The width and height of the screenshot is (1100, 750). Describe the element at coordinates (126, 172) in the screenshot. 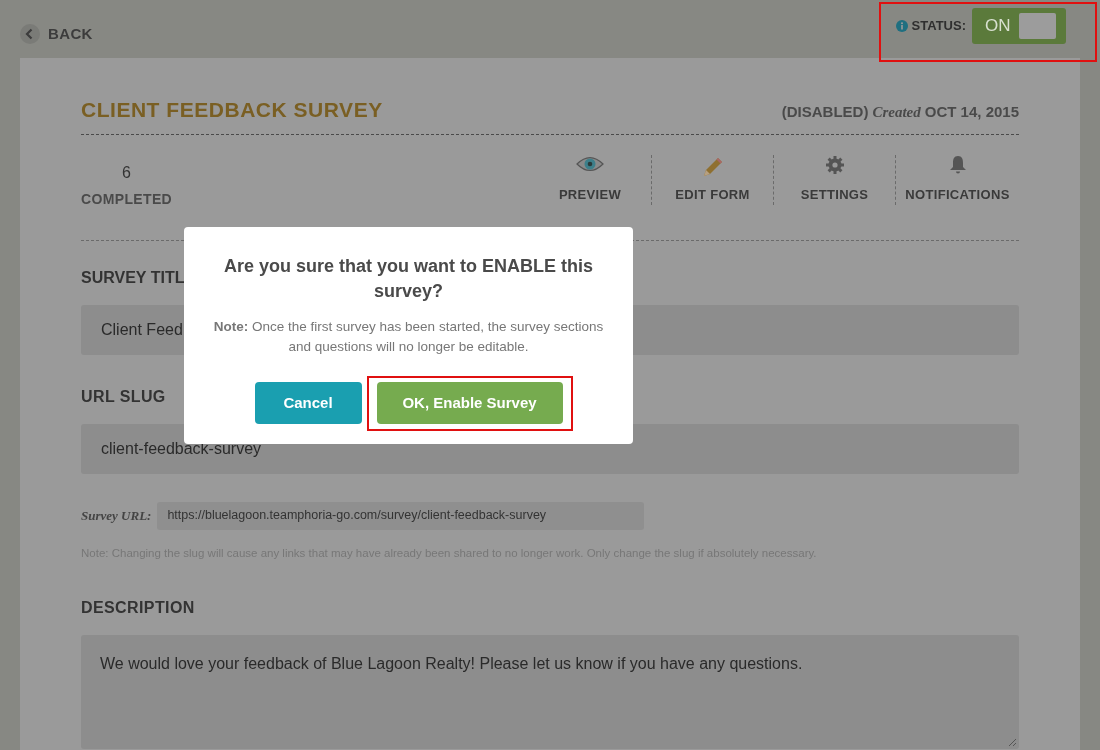

I see `completed-count: 6` at that location.